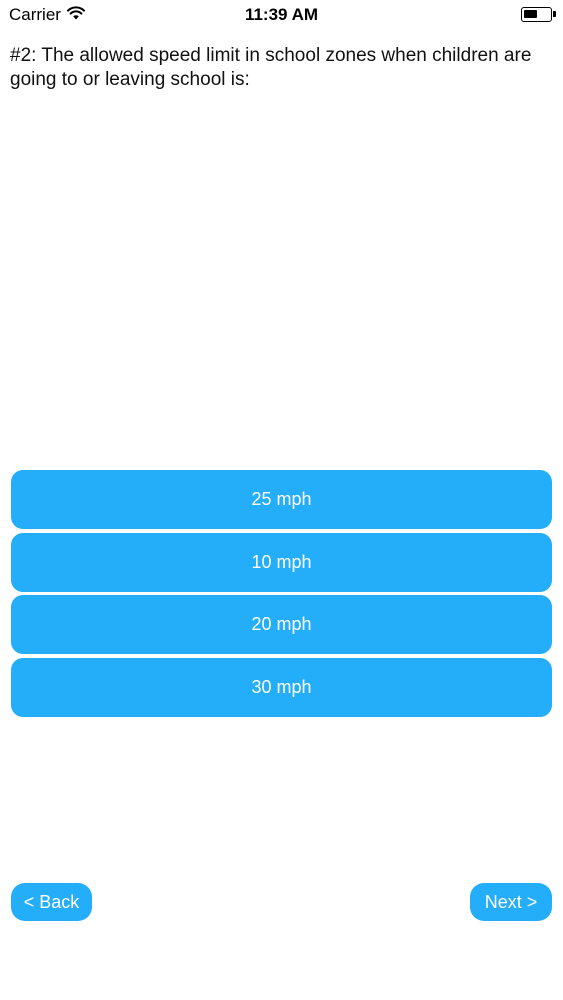 This screenshot has height=1000, width=563. I want to click on status-time: 11:39 AM, so click(281, 14).